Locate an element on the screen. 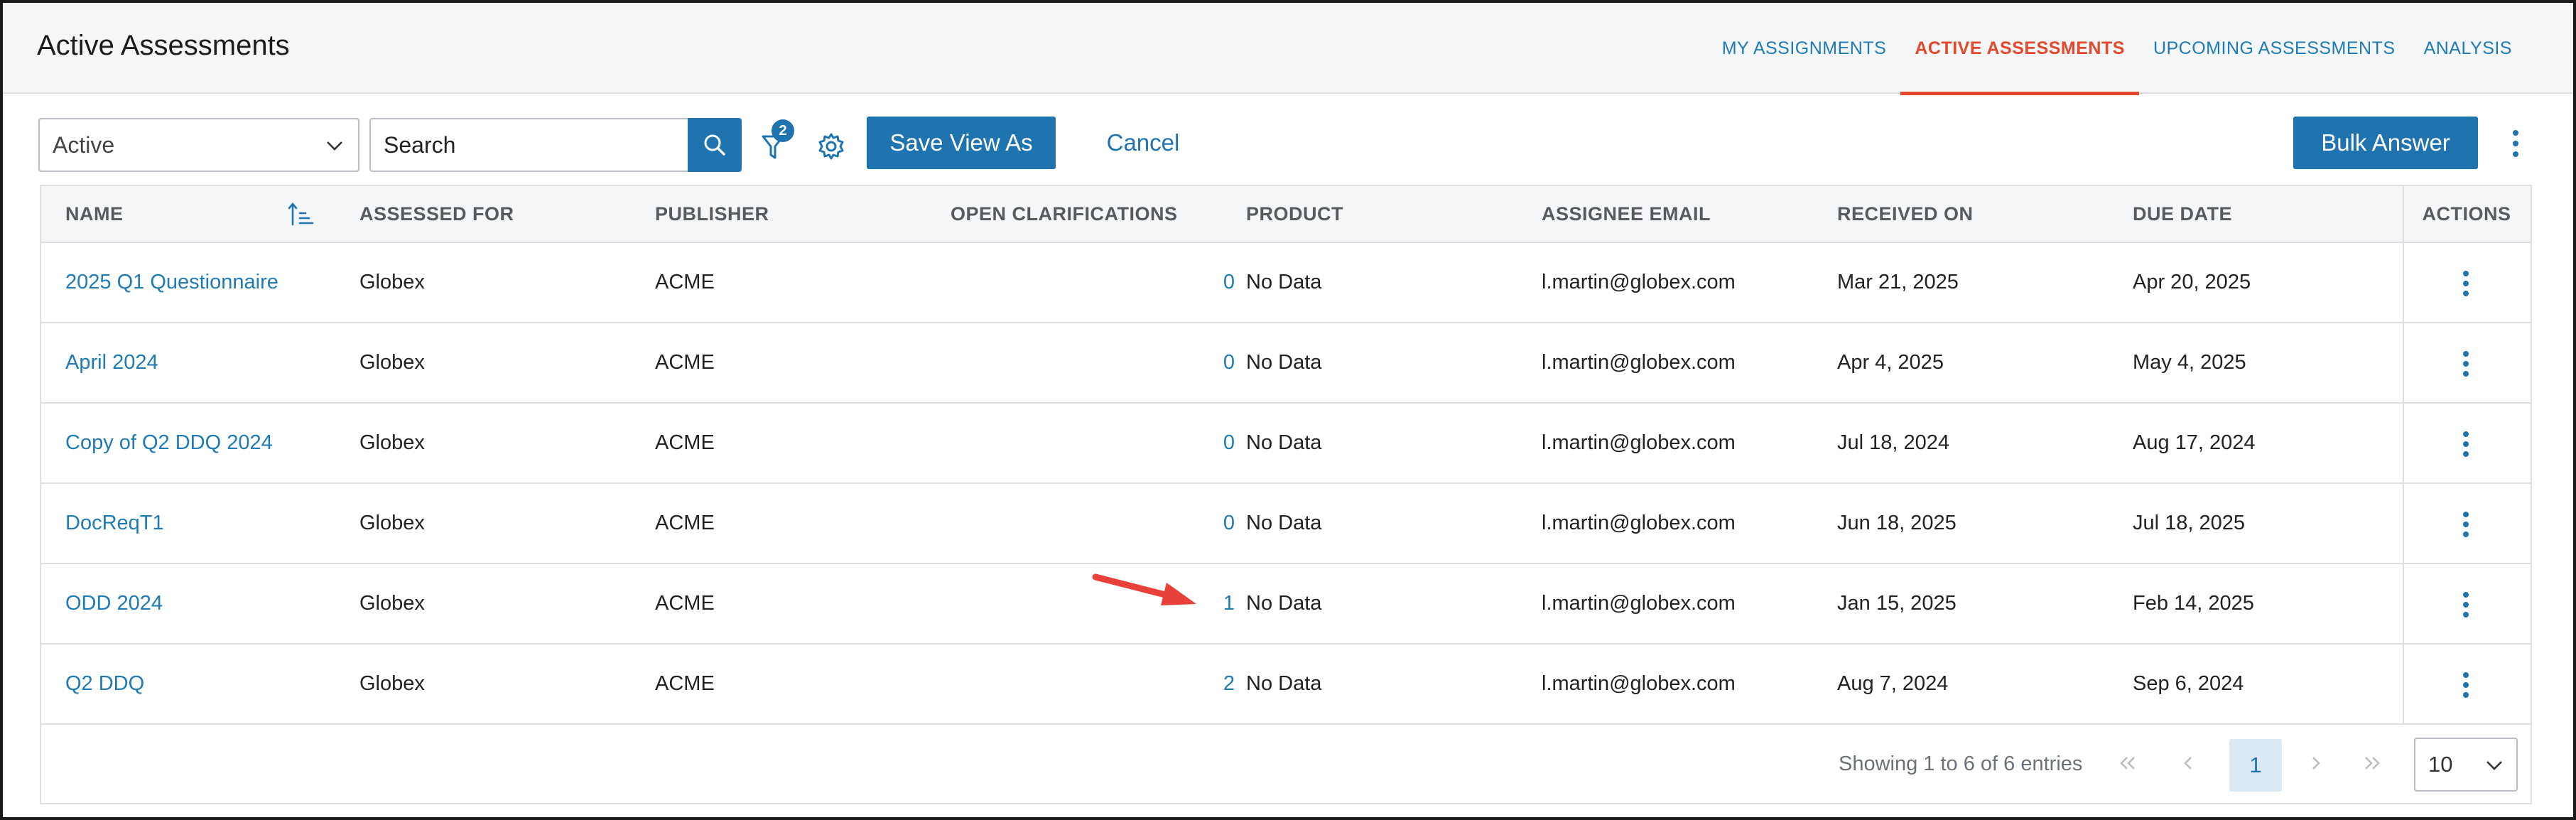 The width and height of the screenshot is (2576, 820). tab-my-assignments: MY ASSIGNMENTS is located at coordinates (1804, 48).